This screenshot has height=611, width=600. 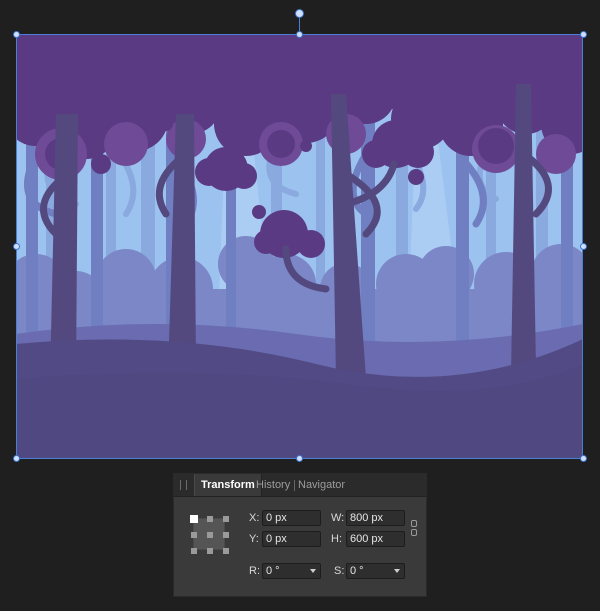 What do you see at coordinates (194, 519) in the screenshot?
I see `anchor-top-left` at bounding box center [194, 519].